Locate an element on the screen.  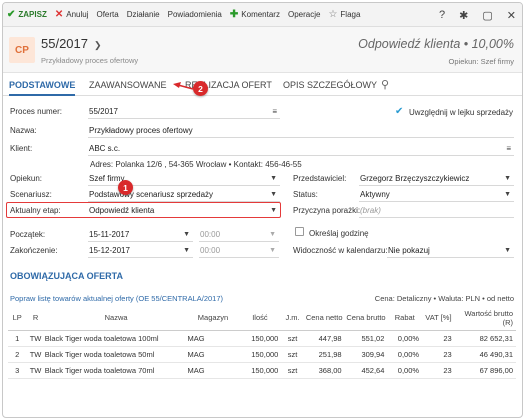
col-quantity: Ilość is located at coordinates (260, 318).